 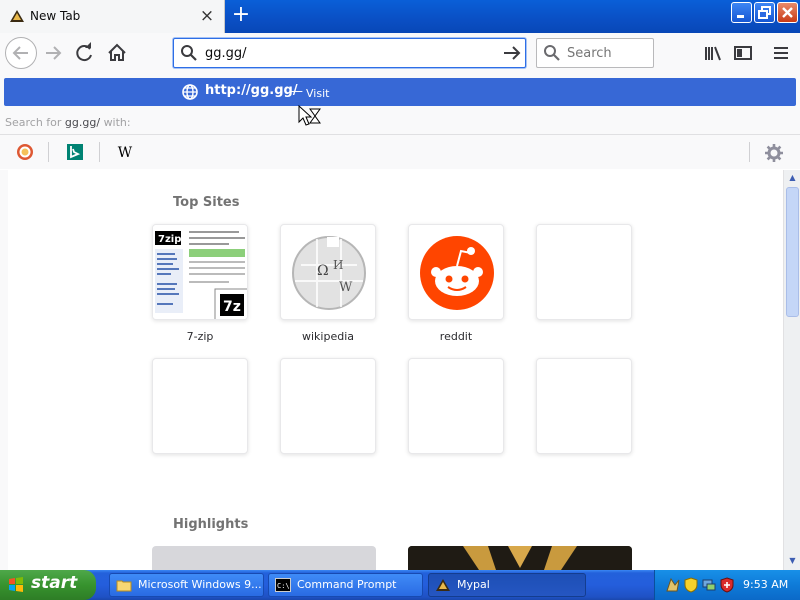 What do you see at coordinates (211, 524) in the screenshot?
I see `highlights-heading: Highlights` at bounding box center [211, 524].